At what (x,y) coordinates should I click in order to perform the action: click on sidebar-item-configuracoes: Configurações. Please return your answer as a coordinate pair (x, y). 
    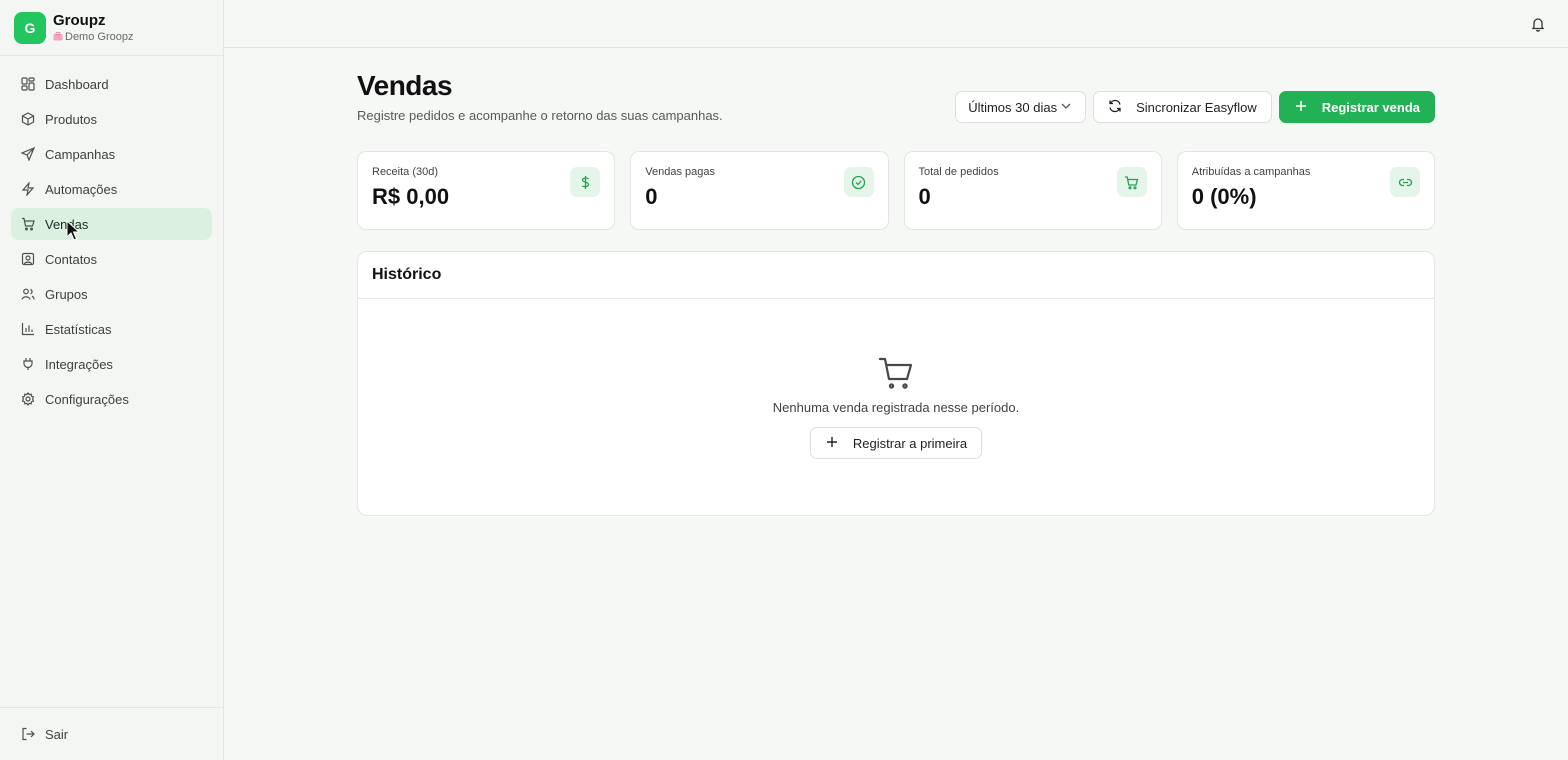
    Looking at the image, I should click on (111, 399).